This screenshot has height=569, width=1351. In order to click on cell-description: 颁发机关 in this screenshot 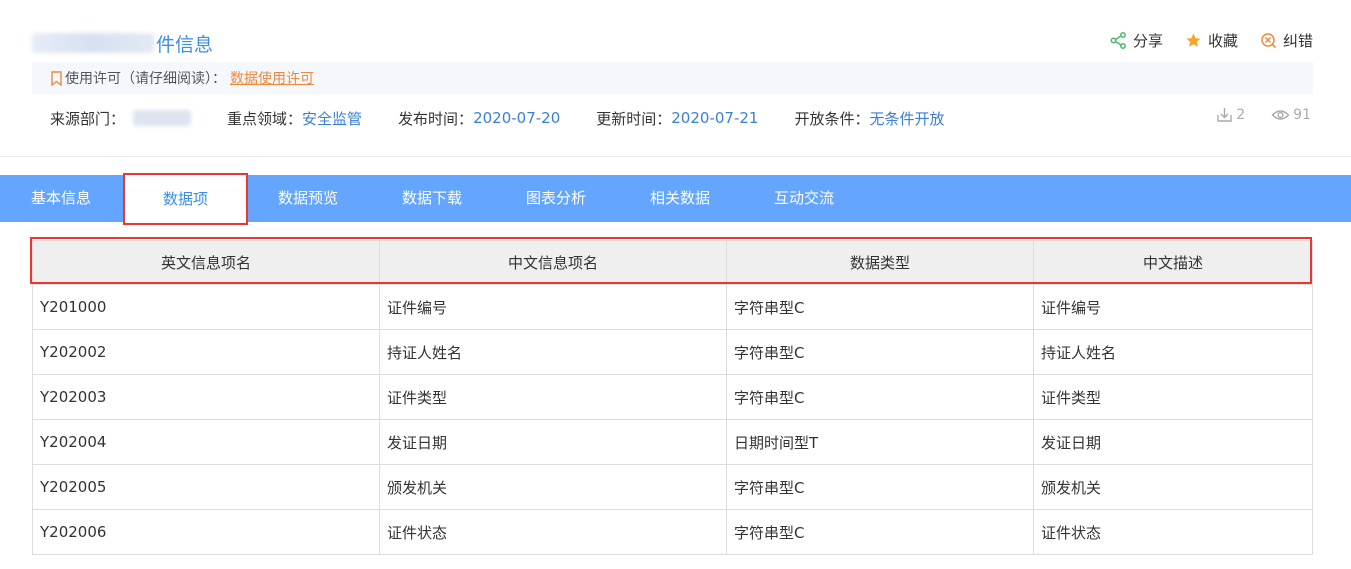, I will do `click(1173, 487)`.